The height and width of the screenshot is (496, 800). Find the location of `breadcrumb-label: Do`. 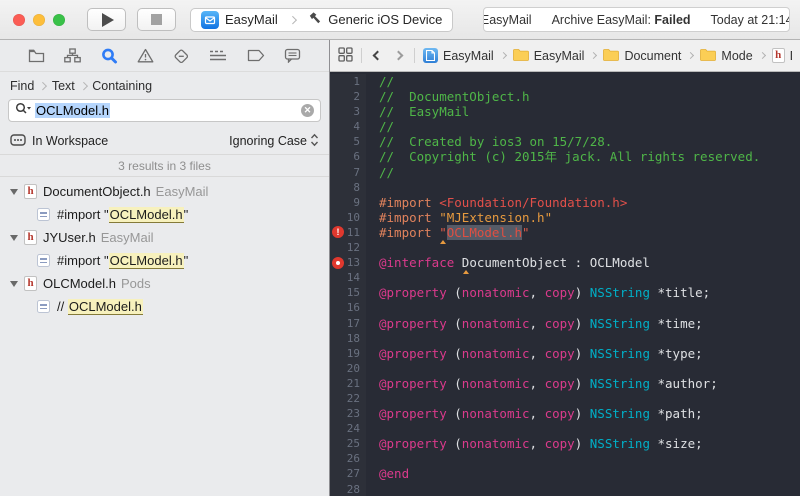

breadcrumb-label: Do is located at coordinates (791, 56).